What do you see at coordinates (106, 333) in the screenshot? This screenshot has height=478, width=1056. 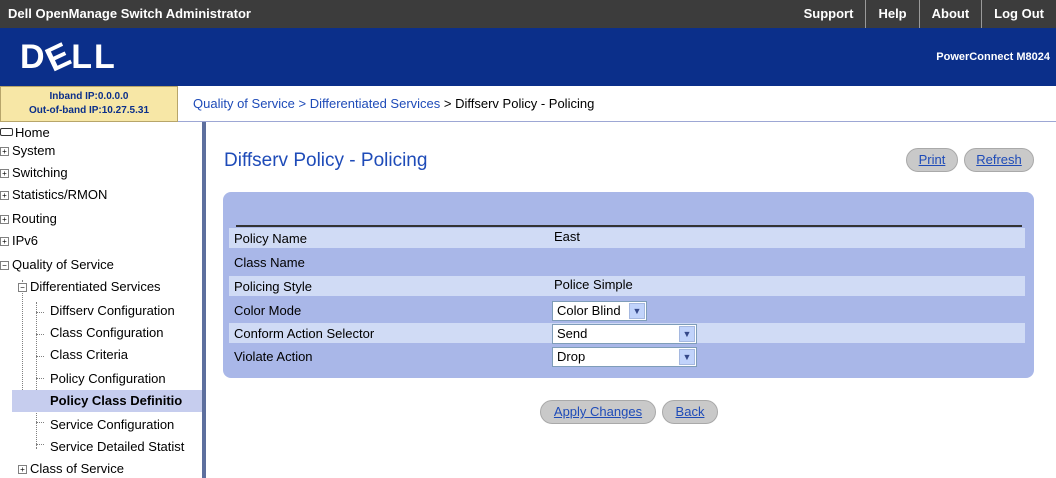 I see `sidebar-item-class-config: Class Configuration` at bounding box center [106, 333].